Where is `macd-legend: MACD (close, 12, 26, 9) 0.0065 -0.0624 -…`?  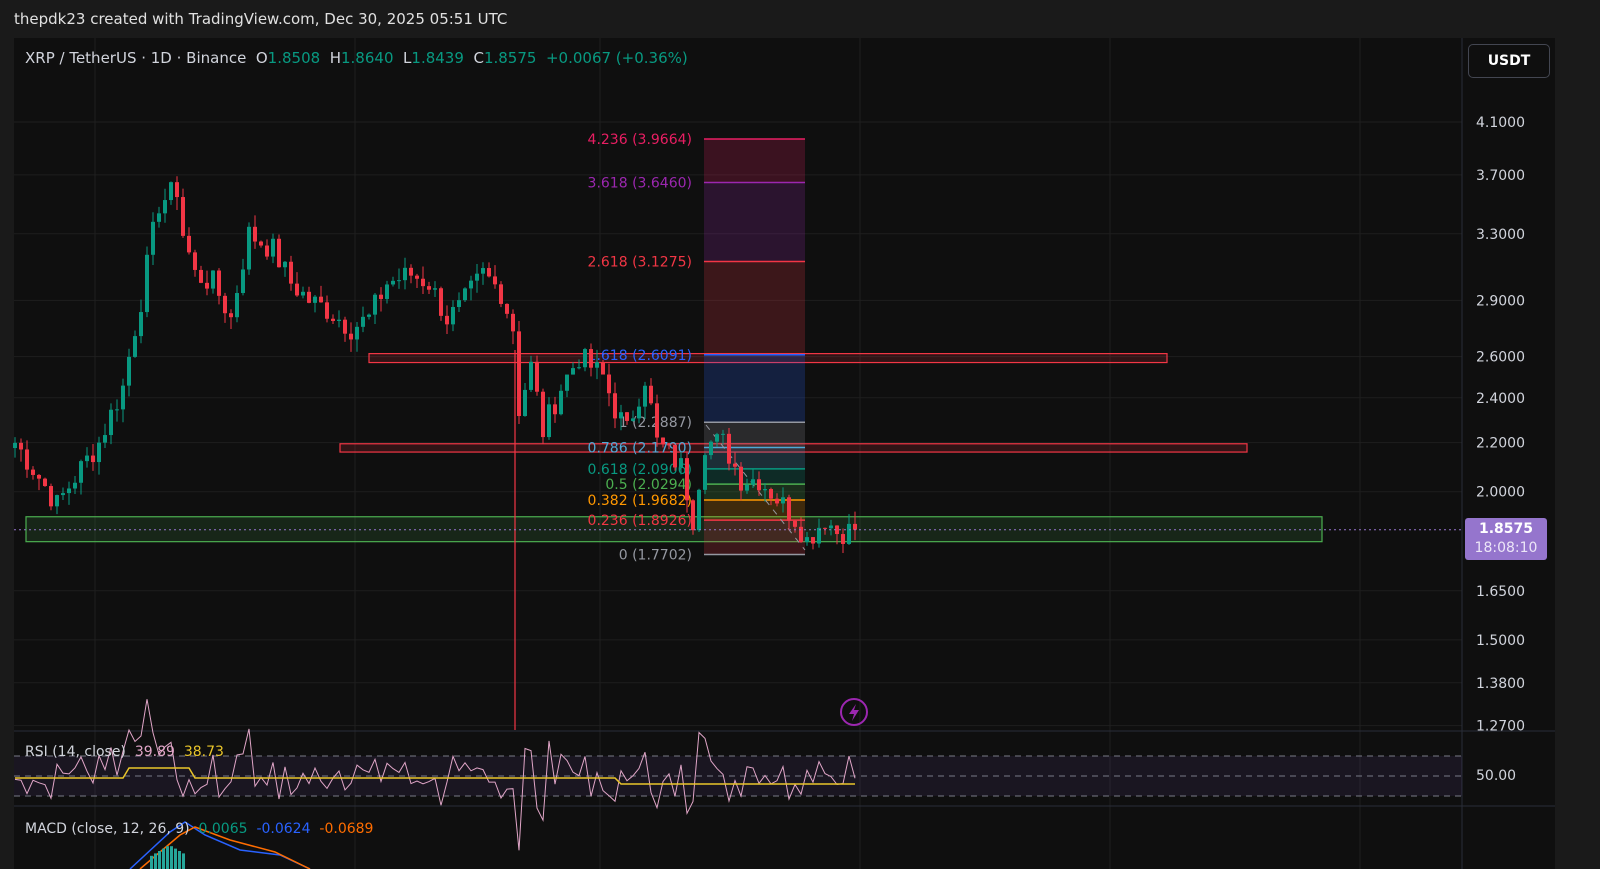 macd-legend: MACD (close, 12, 26, 9) 0.0065 -0.0624 -… is located at coordinates (199, 829).